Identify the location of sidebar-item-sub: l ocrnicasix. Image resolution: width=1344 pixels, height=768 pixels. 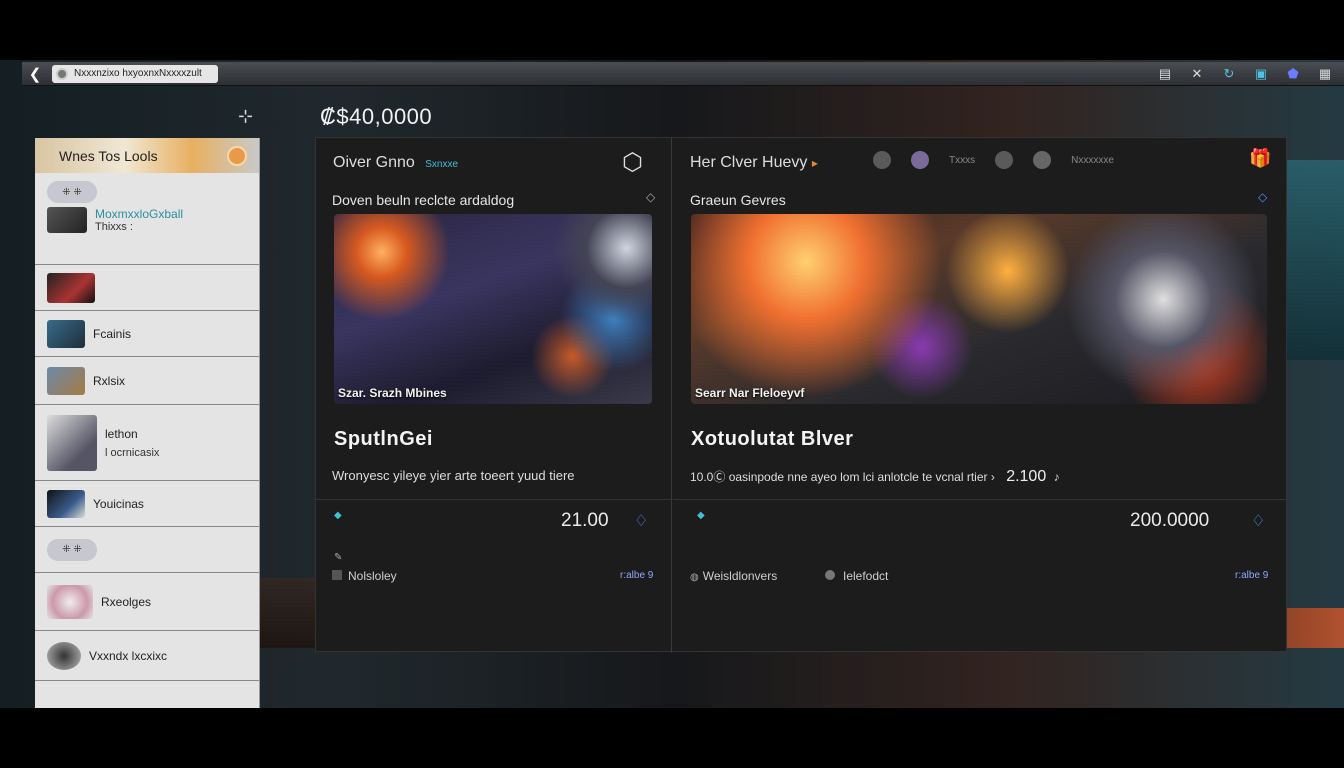
(132, 452).